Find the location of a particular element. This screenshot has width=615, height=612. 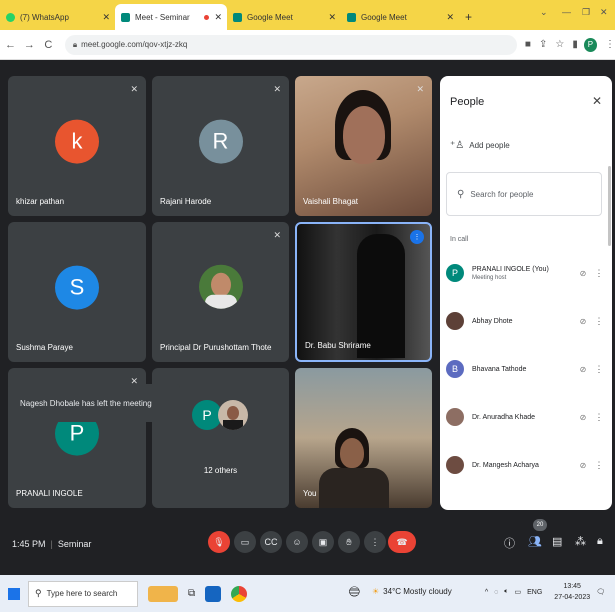

tab-meet-seminar: Meet - Seminar ✕ is located at coordinates (171, 17).